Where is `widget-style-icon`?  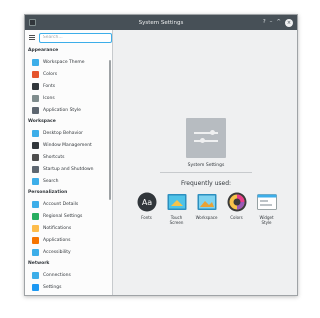 widget-style-icon is located at coordinates (266, 202).